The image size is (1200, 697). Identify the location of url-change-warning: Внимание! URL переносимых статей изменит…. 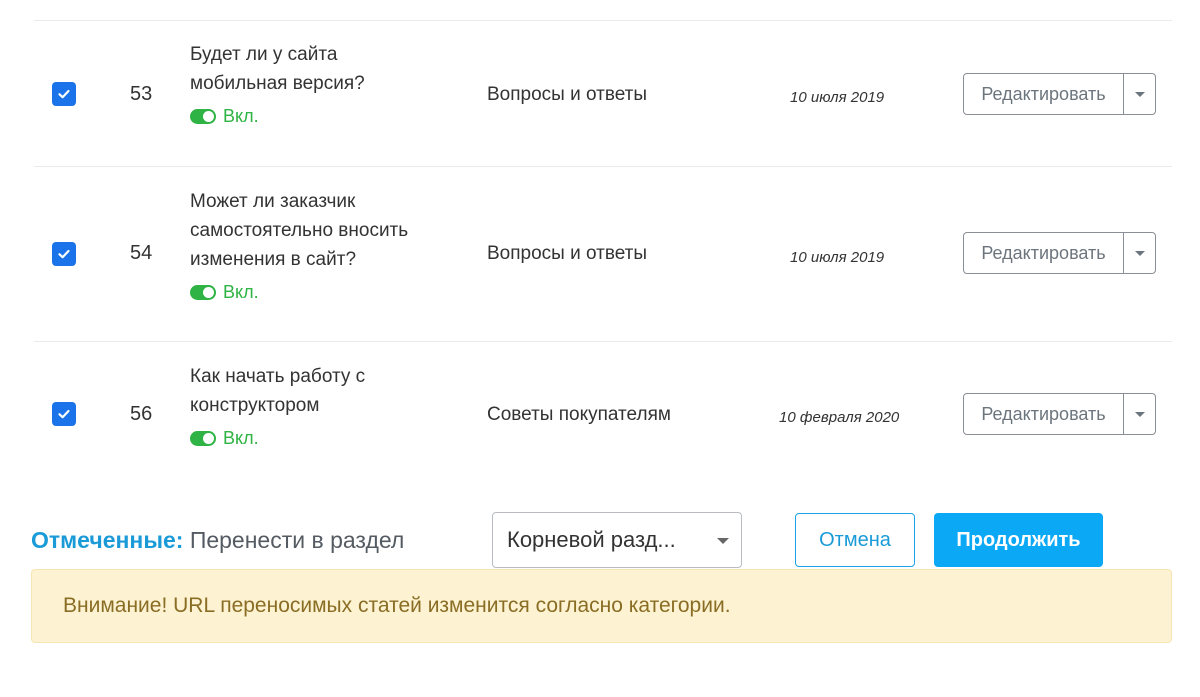
(601, 606).